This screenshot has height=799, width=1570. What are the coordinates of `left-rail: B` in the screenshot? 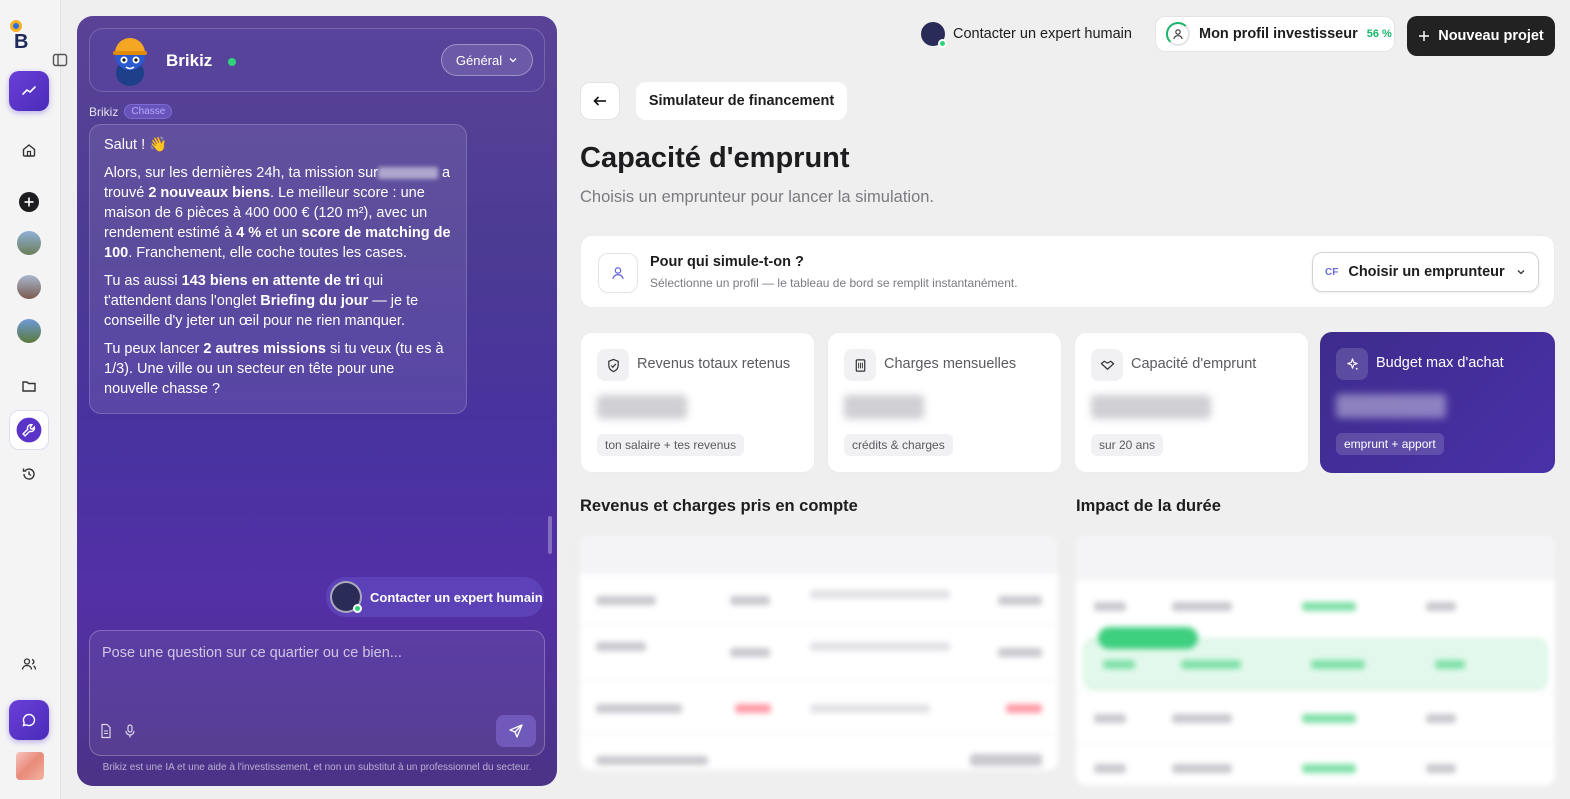 It's located at (34, 399).